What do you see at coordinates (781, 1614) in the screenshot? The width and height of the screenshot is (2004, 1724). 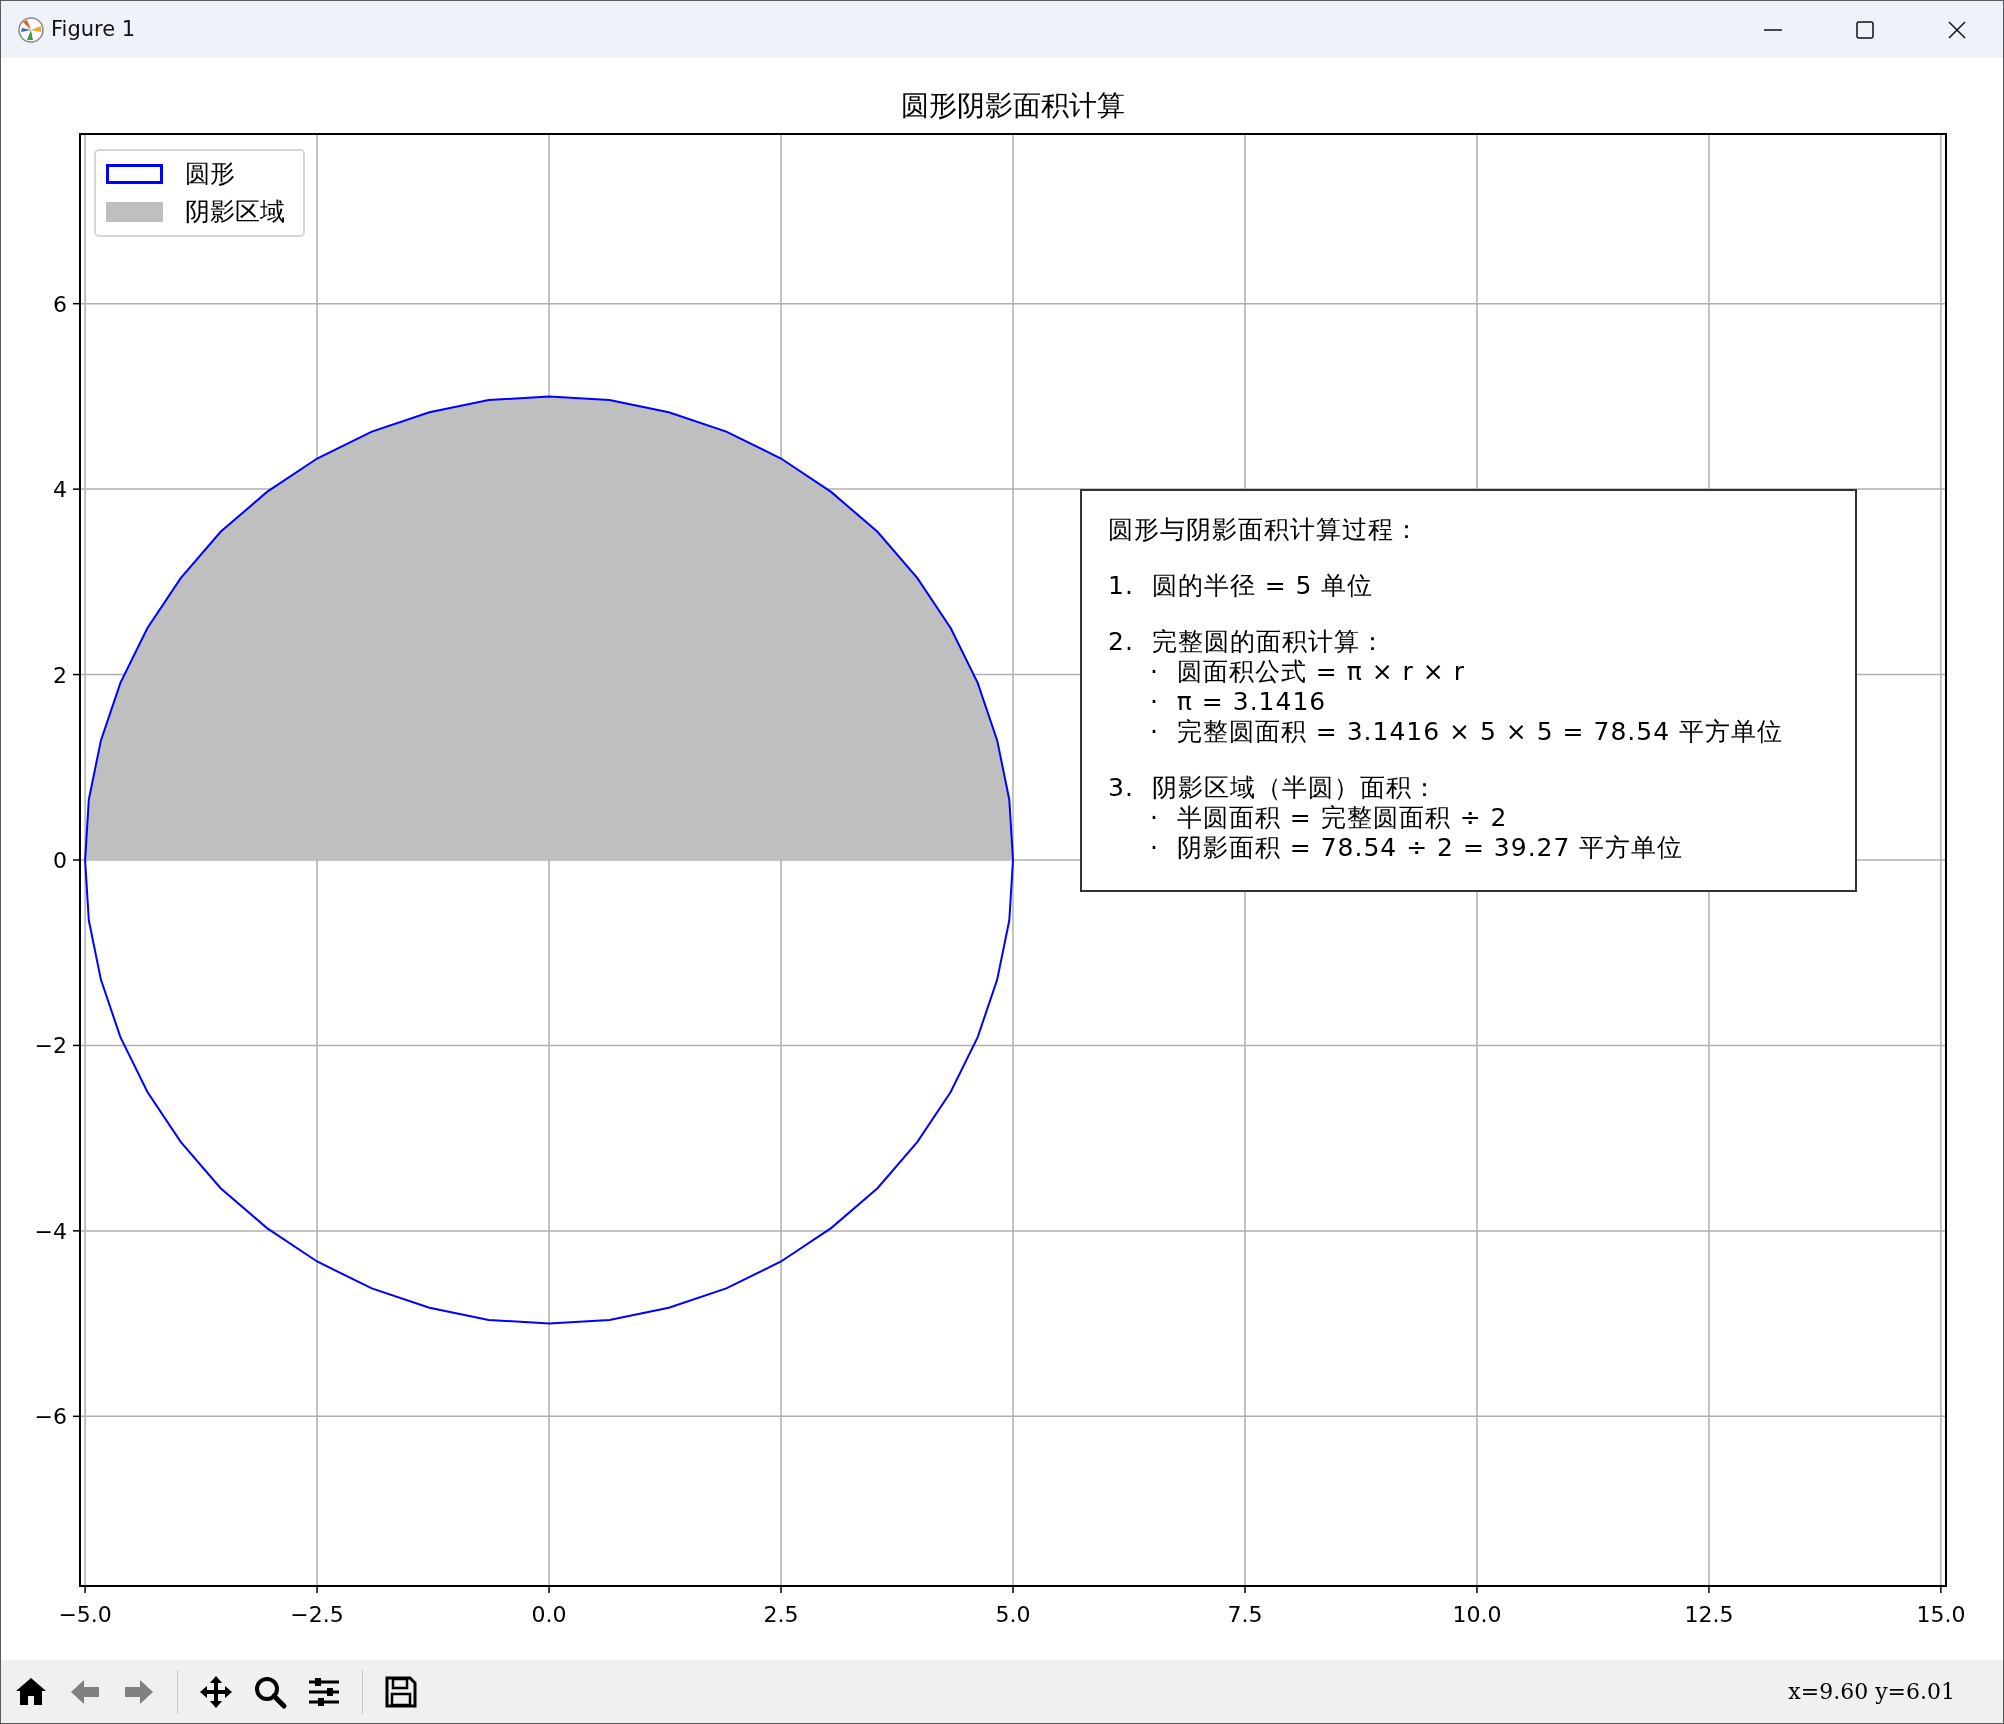 I see `tick-label: 2.5` at bounding box center [781, 1614].